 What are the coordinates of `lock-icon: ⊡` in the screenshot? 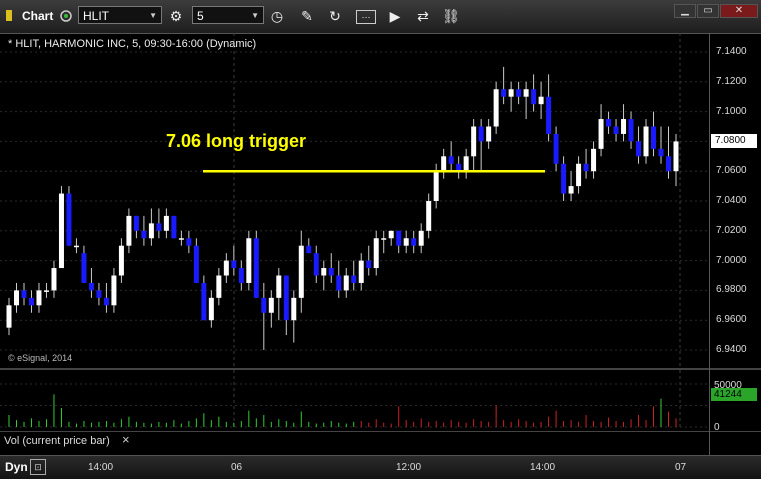 It's located at (38, 467).